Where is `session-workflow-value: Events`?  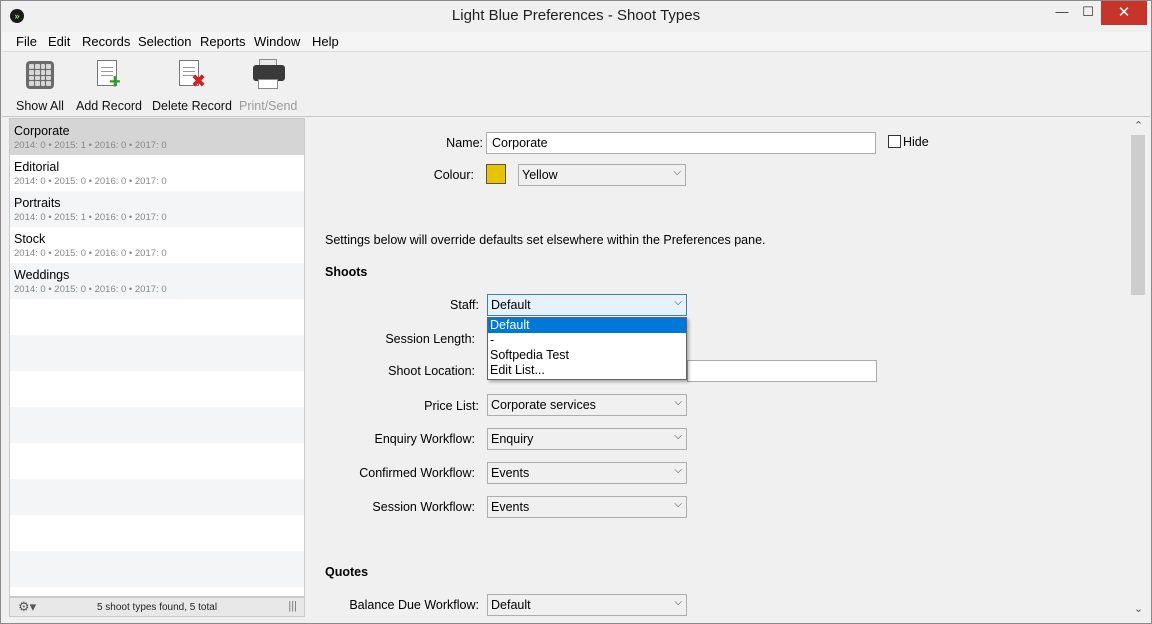
session-workflow-value: Events is located at coordinates (510, 507).